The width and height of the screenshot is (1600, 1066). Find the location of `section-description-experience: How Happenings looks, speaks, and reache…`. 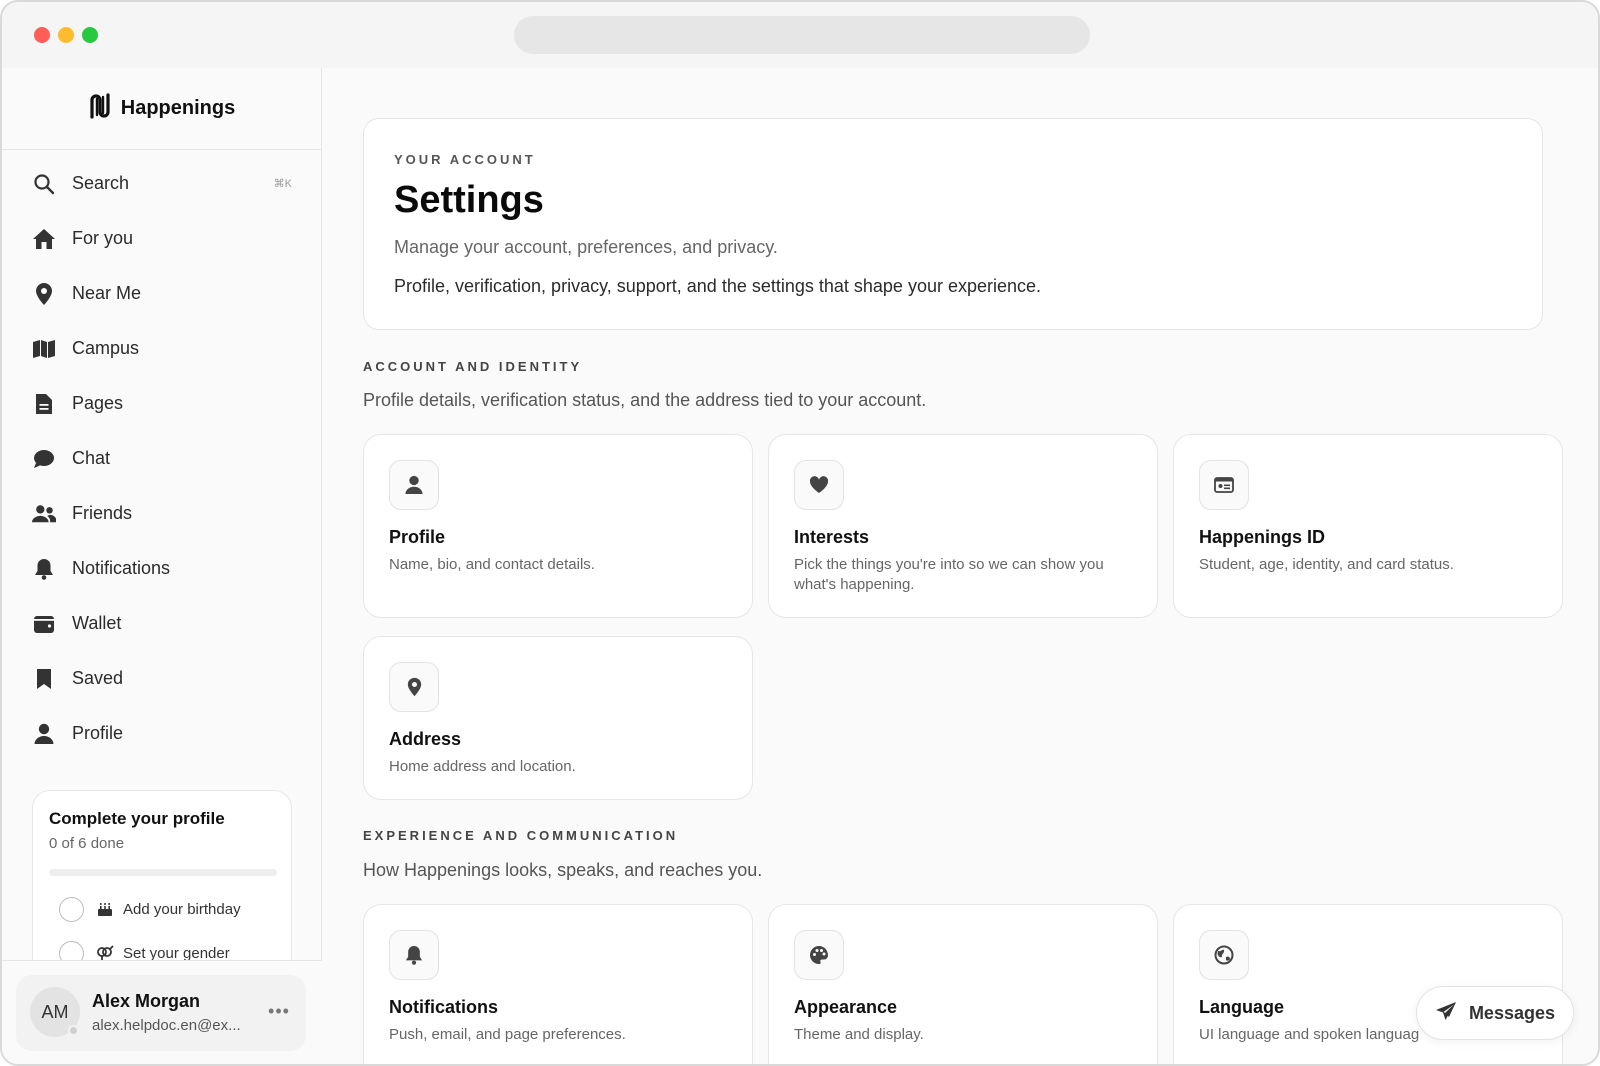

section-description-experience: How Happenings looks, speaks, and reache… is located at coordinates (563, 870).